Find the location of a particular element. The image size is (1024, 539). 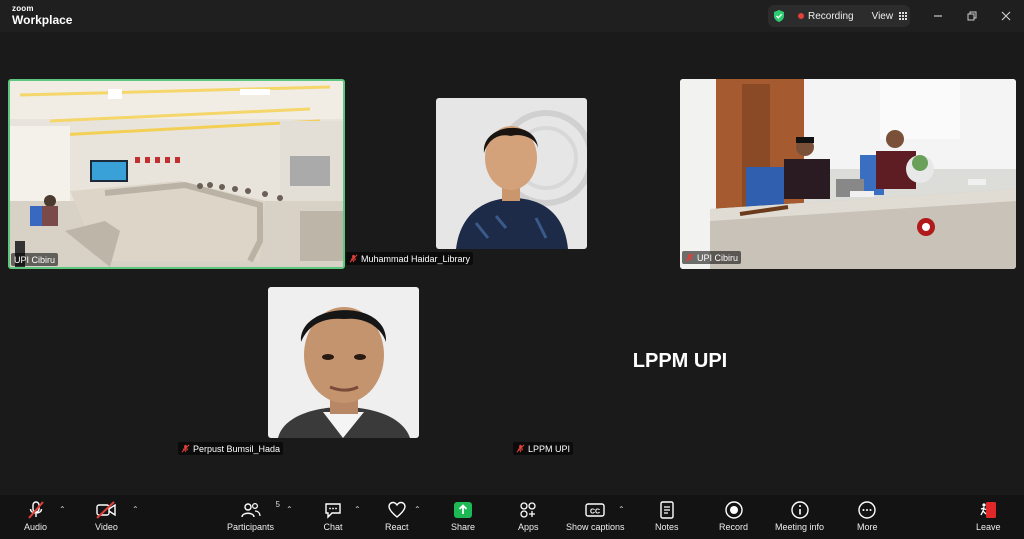

heart-icon is located at coordinates (397, 509).